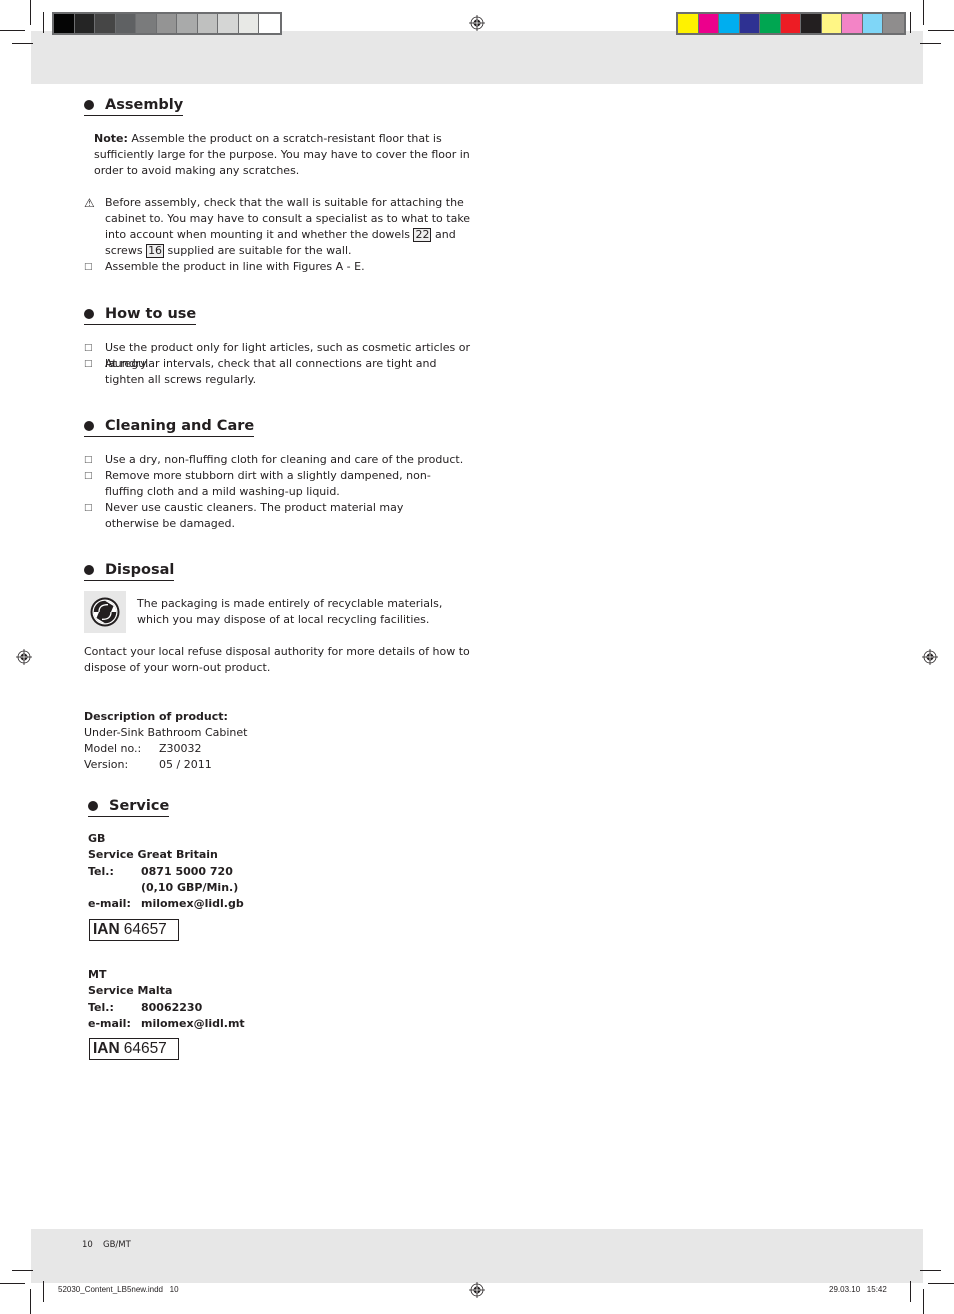 The height and width of the screenshot is (1314, 954). I want to click on header-bleed-area, so click(477, 57).